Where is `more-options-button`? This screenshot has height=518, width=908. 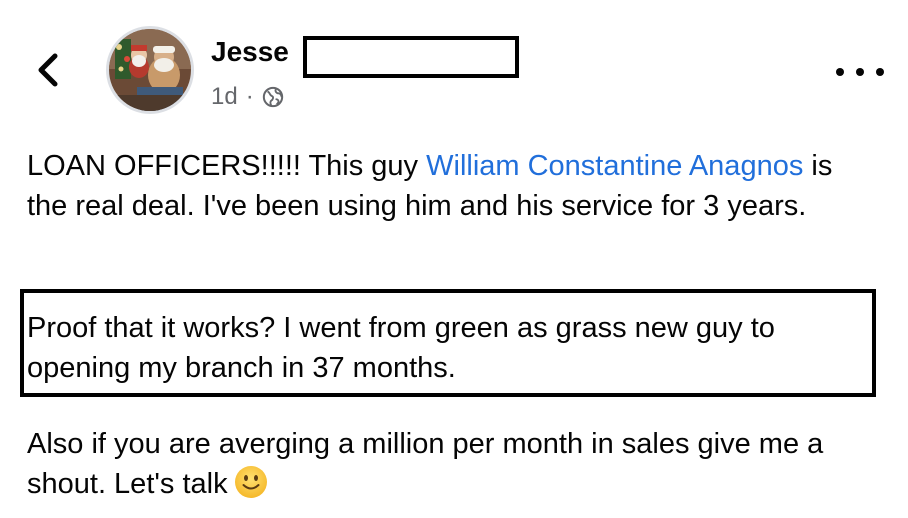 more-options-button is located at coordinates (860, 72).